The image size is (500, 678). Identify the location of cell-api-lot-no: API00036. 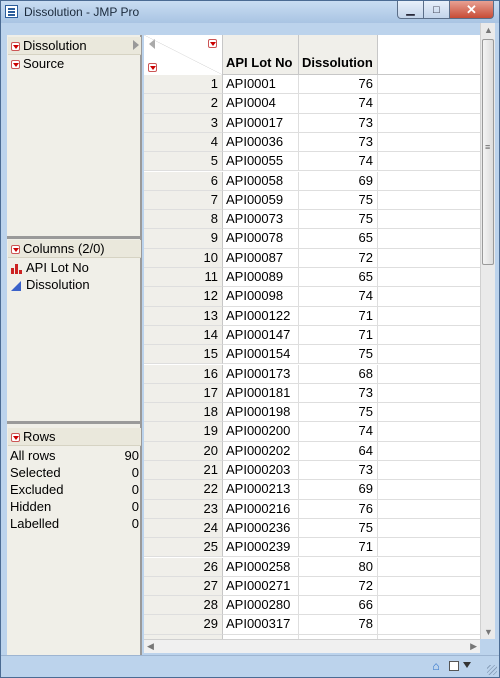
(261, 142).